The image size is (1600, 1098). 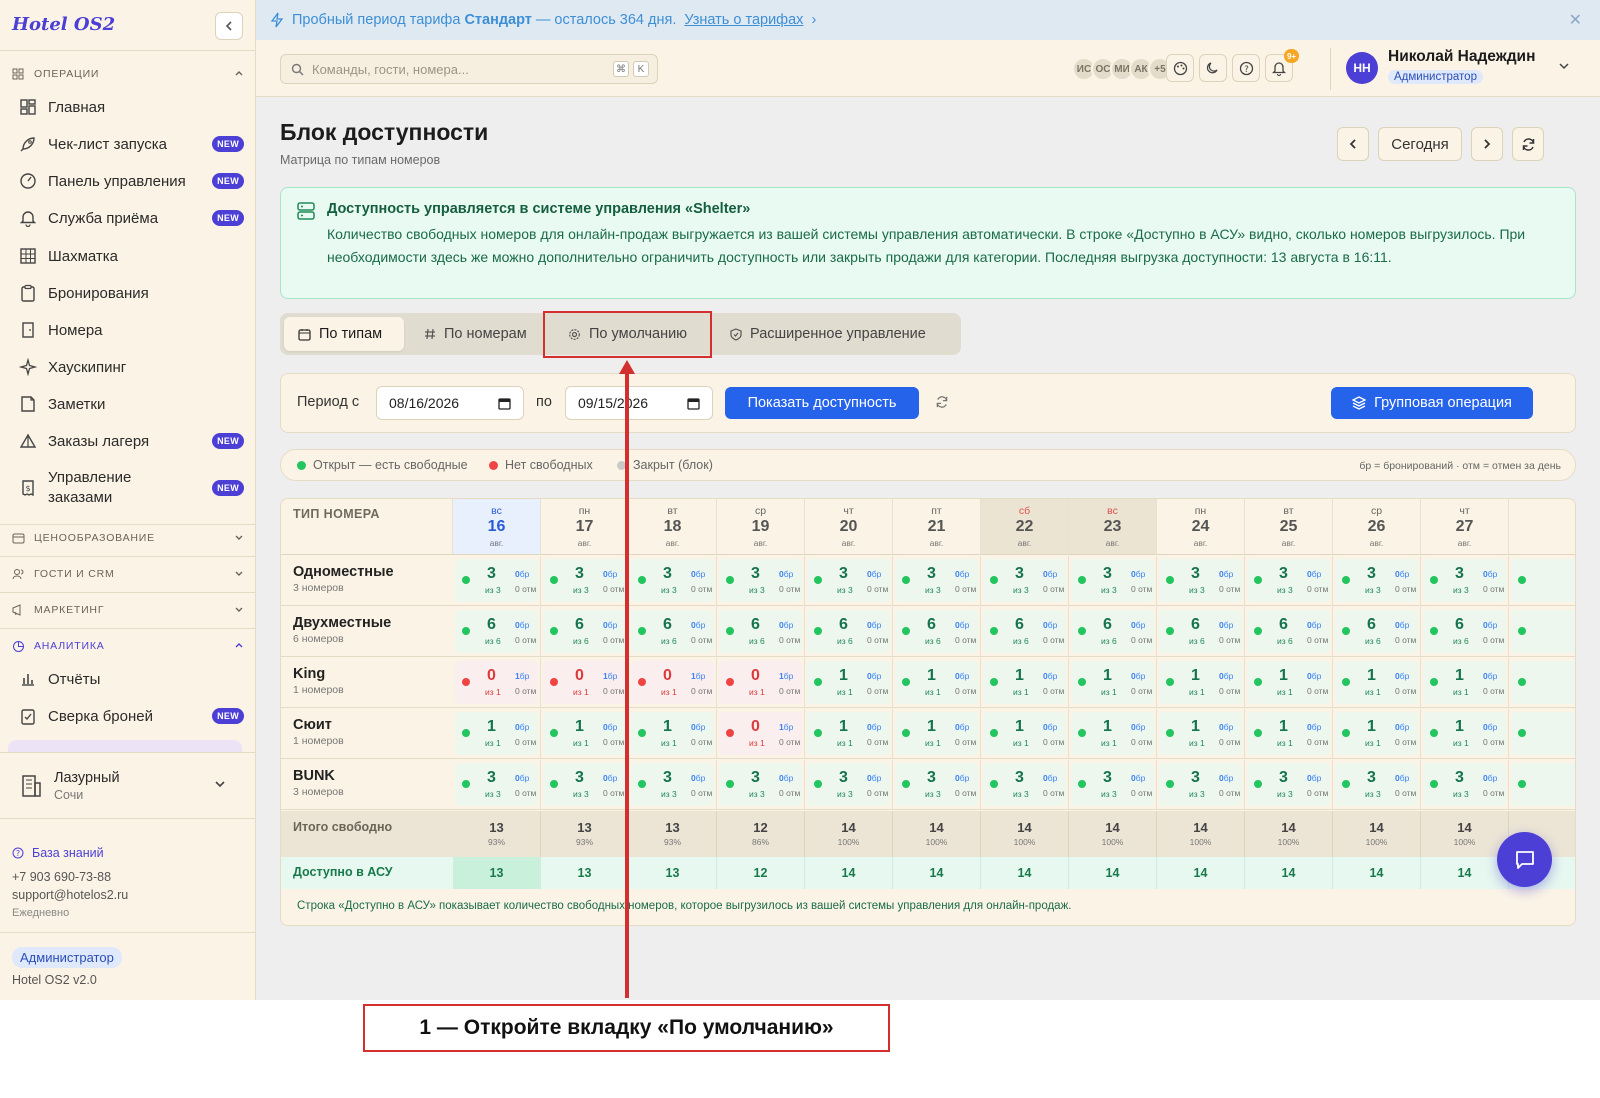 I want to click on sidebar-item-clipboard: Бронирования, so click(x=128, y=293).